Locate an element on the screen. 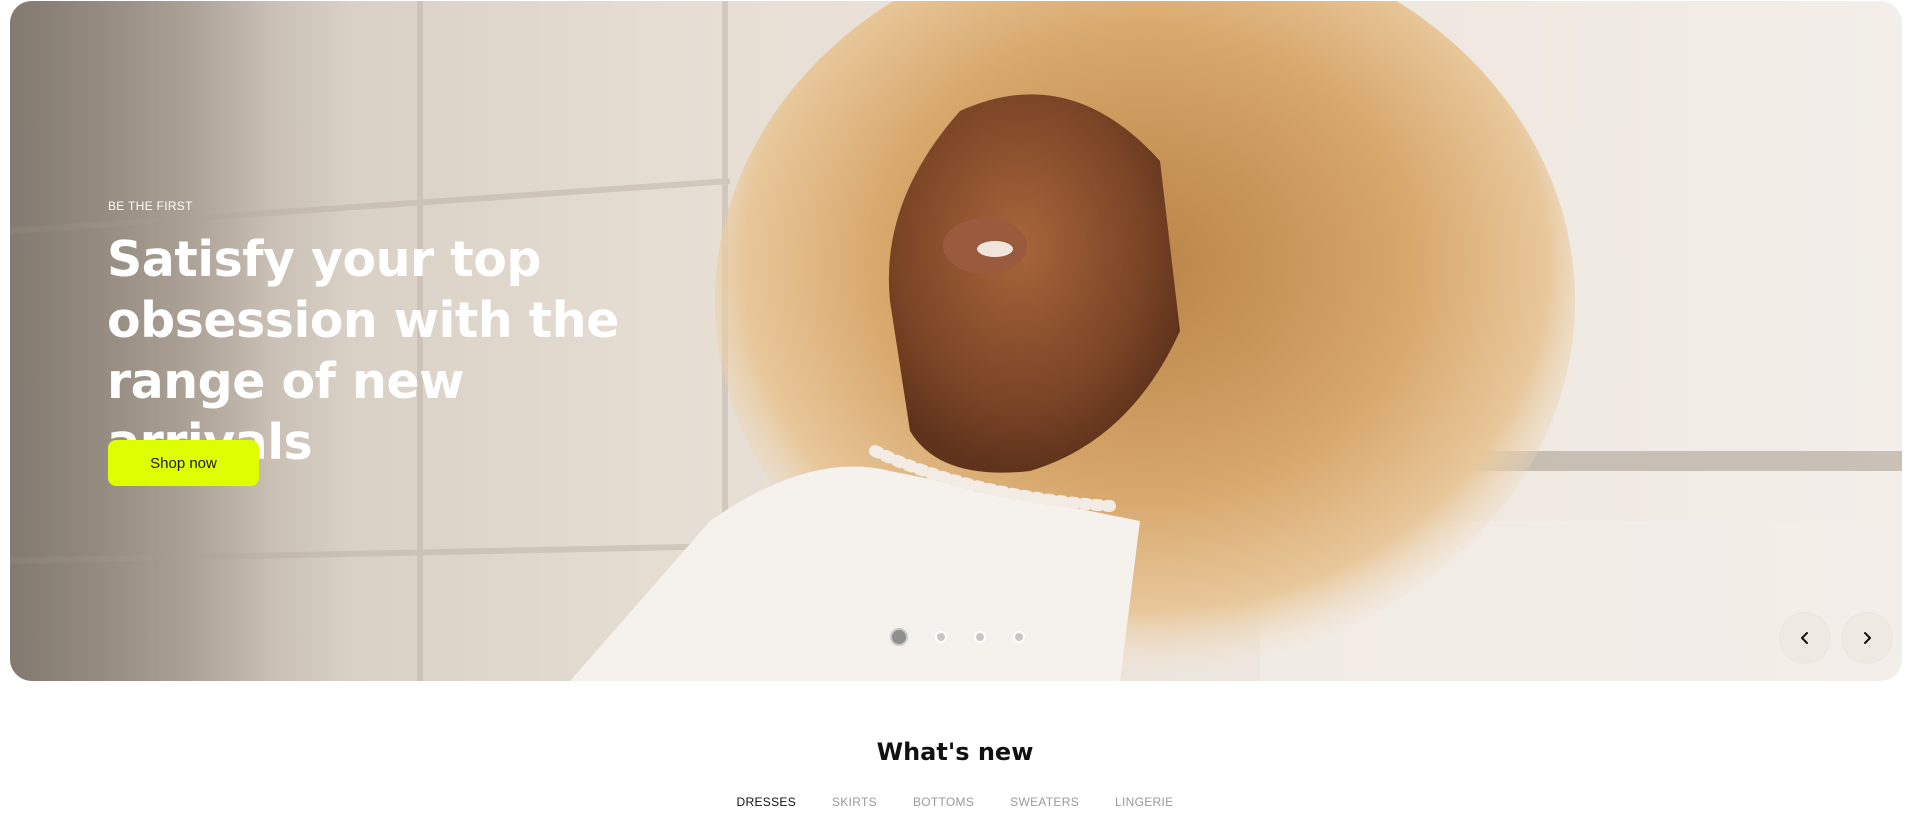 Image resolution: width=1910 pixels, height=831 pixels. tab-sweaters: SWEATERS is located at coordinates (1044, 802).